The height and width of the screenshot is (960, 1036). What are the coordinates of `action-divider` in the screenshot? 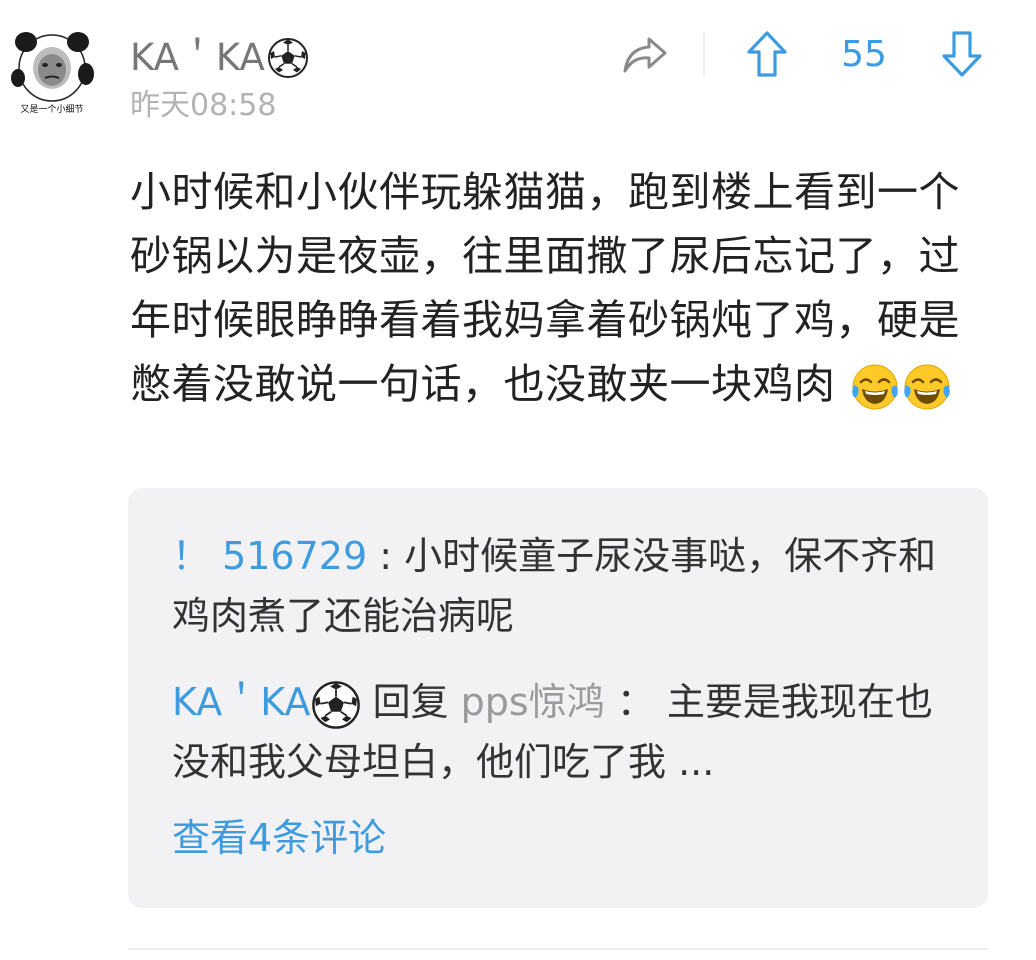 It's located at (704, 54).